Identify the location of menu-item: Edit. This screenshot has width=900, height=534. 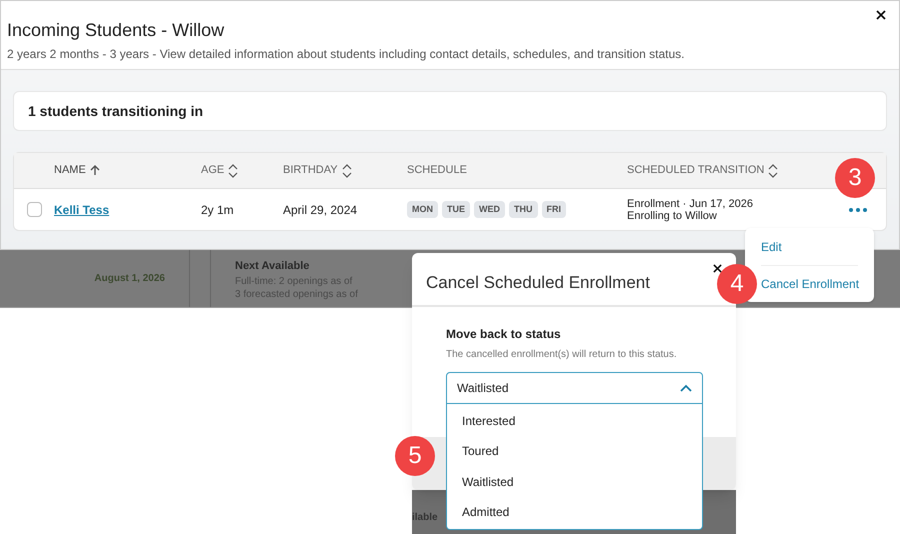
(771, 247).